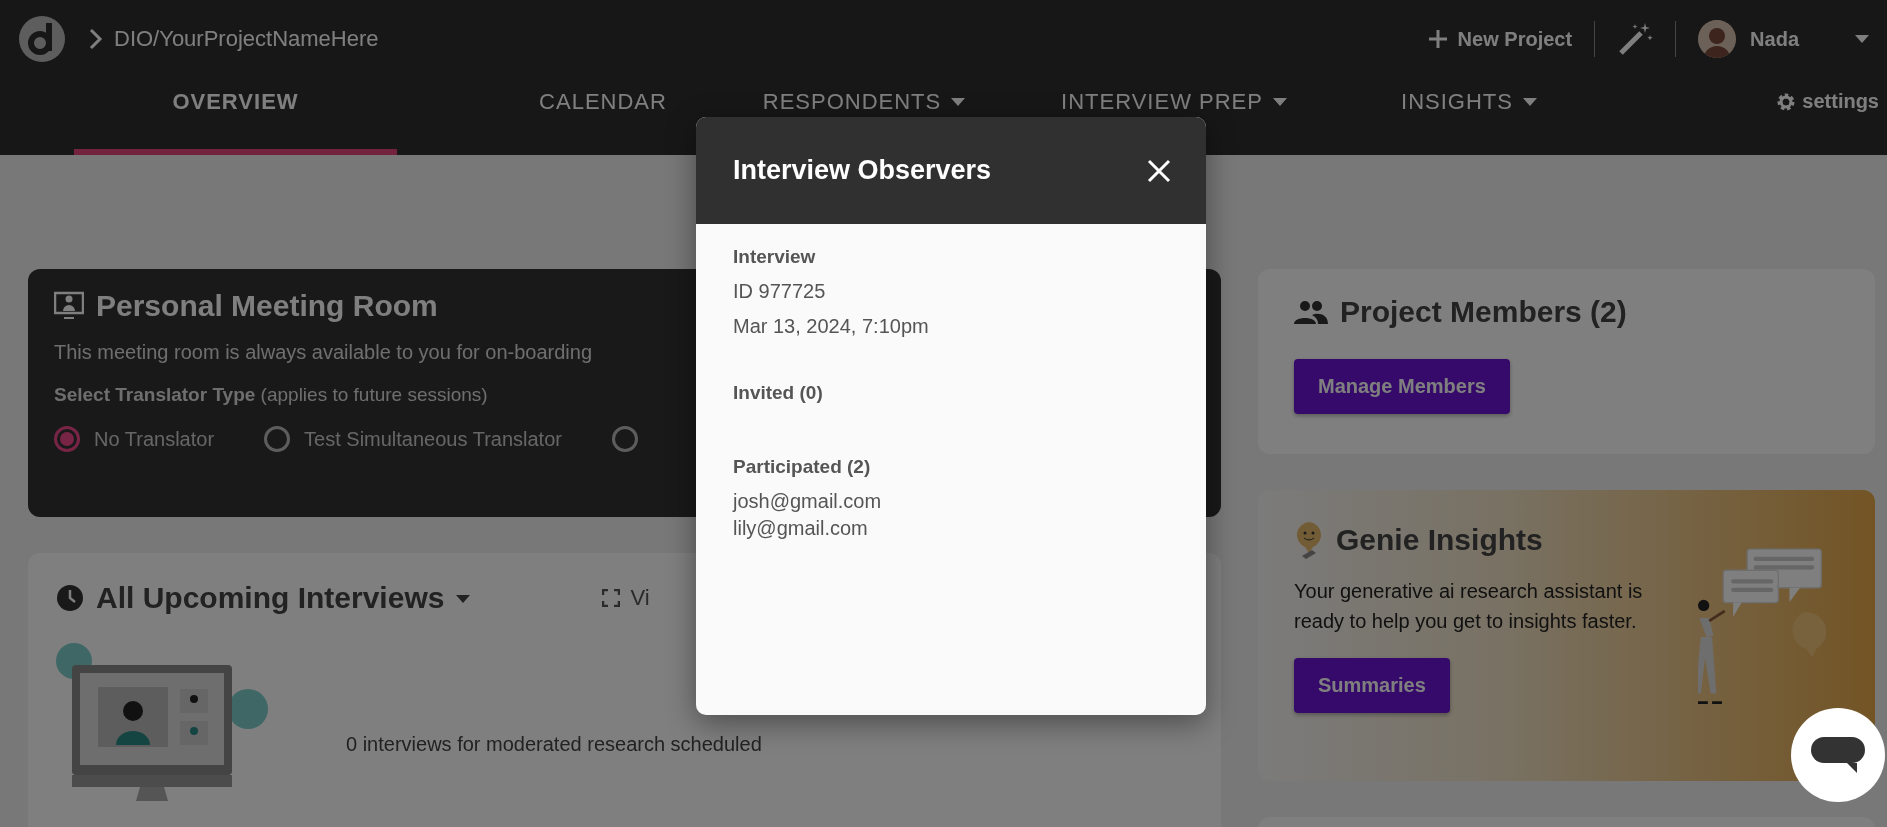 The image size is (1887, 827). What do you see at coordinates (624, 439) in the screenshot?
I see `translator-radio` at bounding box center [624, 439].